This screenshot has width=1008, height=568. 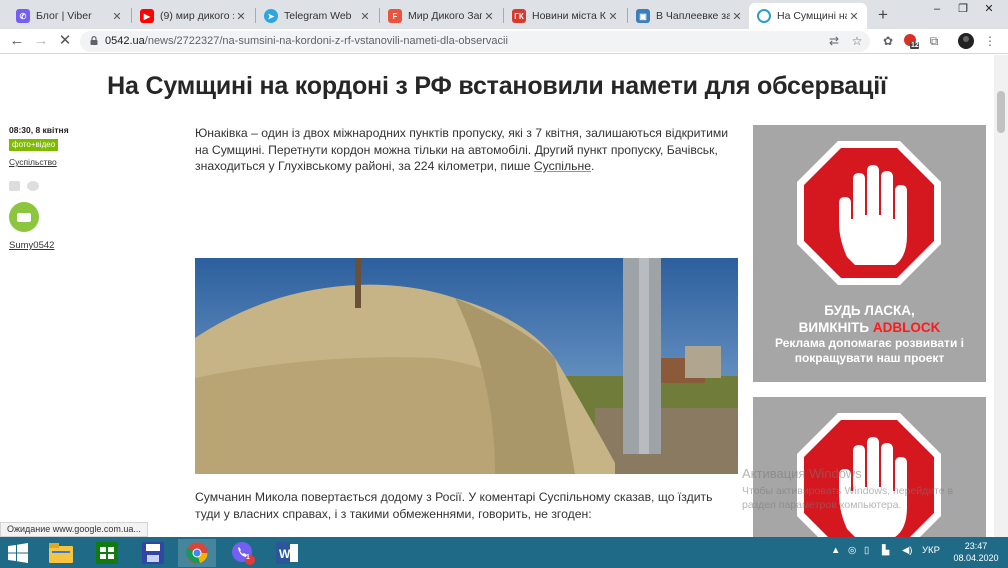 I want to click on adblock-subtitle: ВИМКНІТЬ ADBLOCK, so click(x=869, y=327).